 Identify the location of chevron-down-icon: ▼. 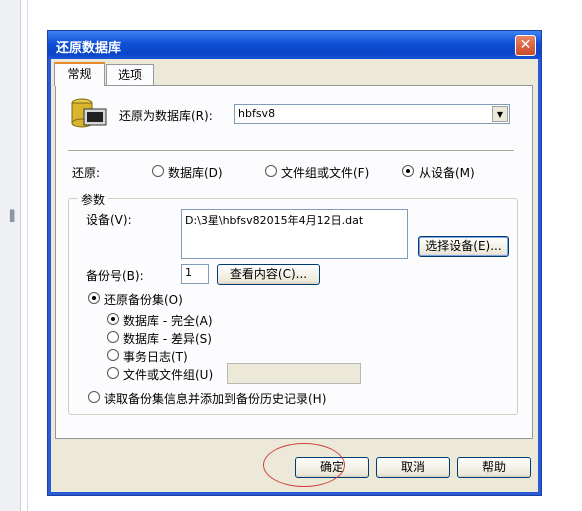
(500, 114).